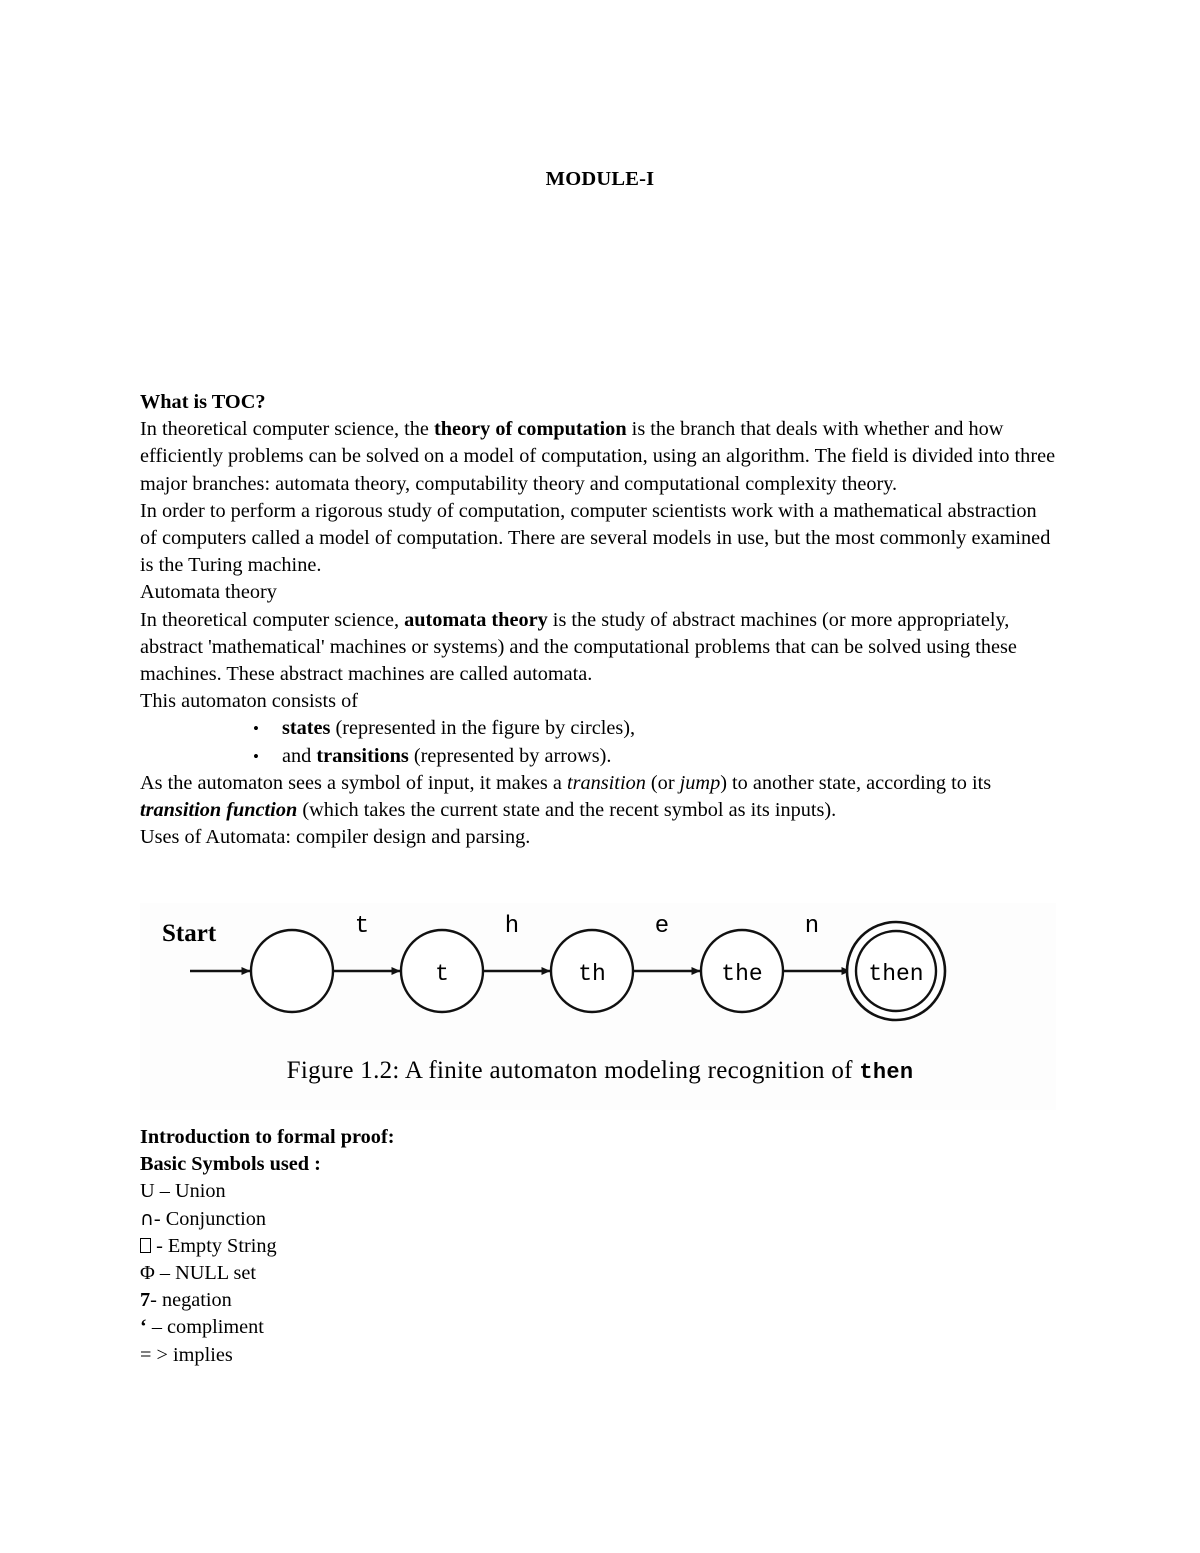 This screenshot has height=1553, width=1200. What do you see at coordinates (442, 974) in the screenshot?
I see `state-label-1: t` at bounding box center [442, 974].